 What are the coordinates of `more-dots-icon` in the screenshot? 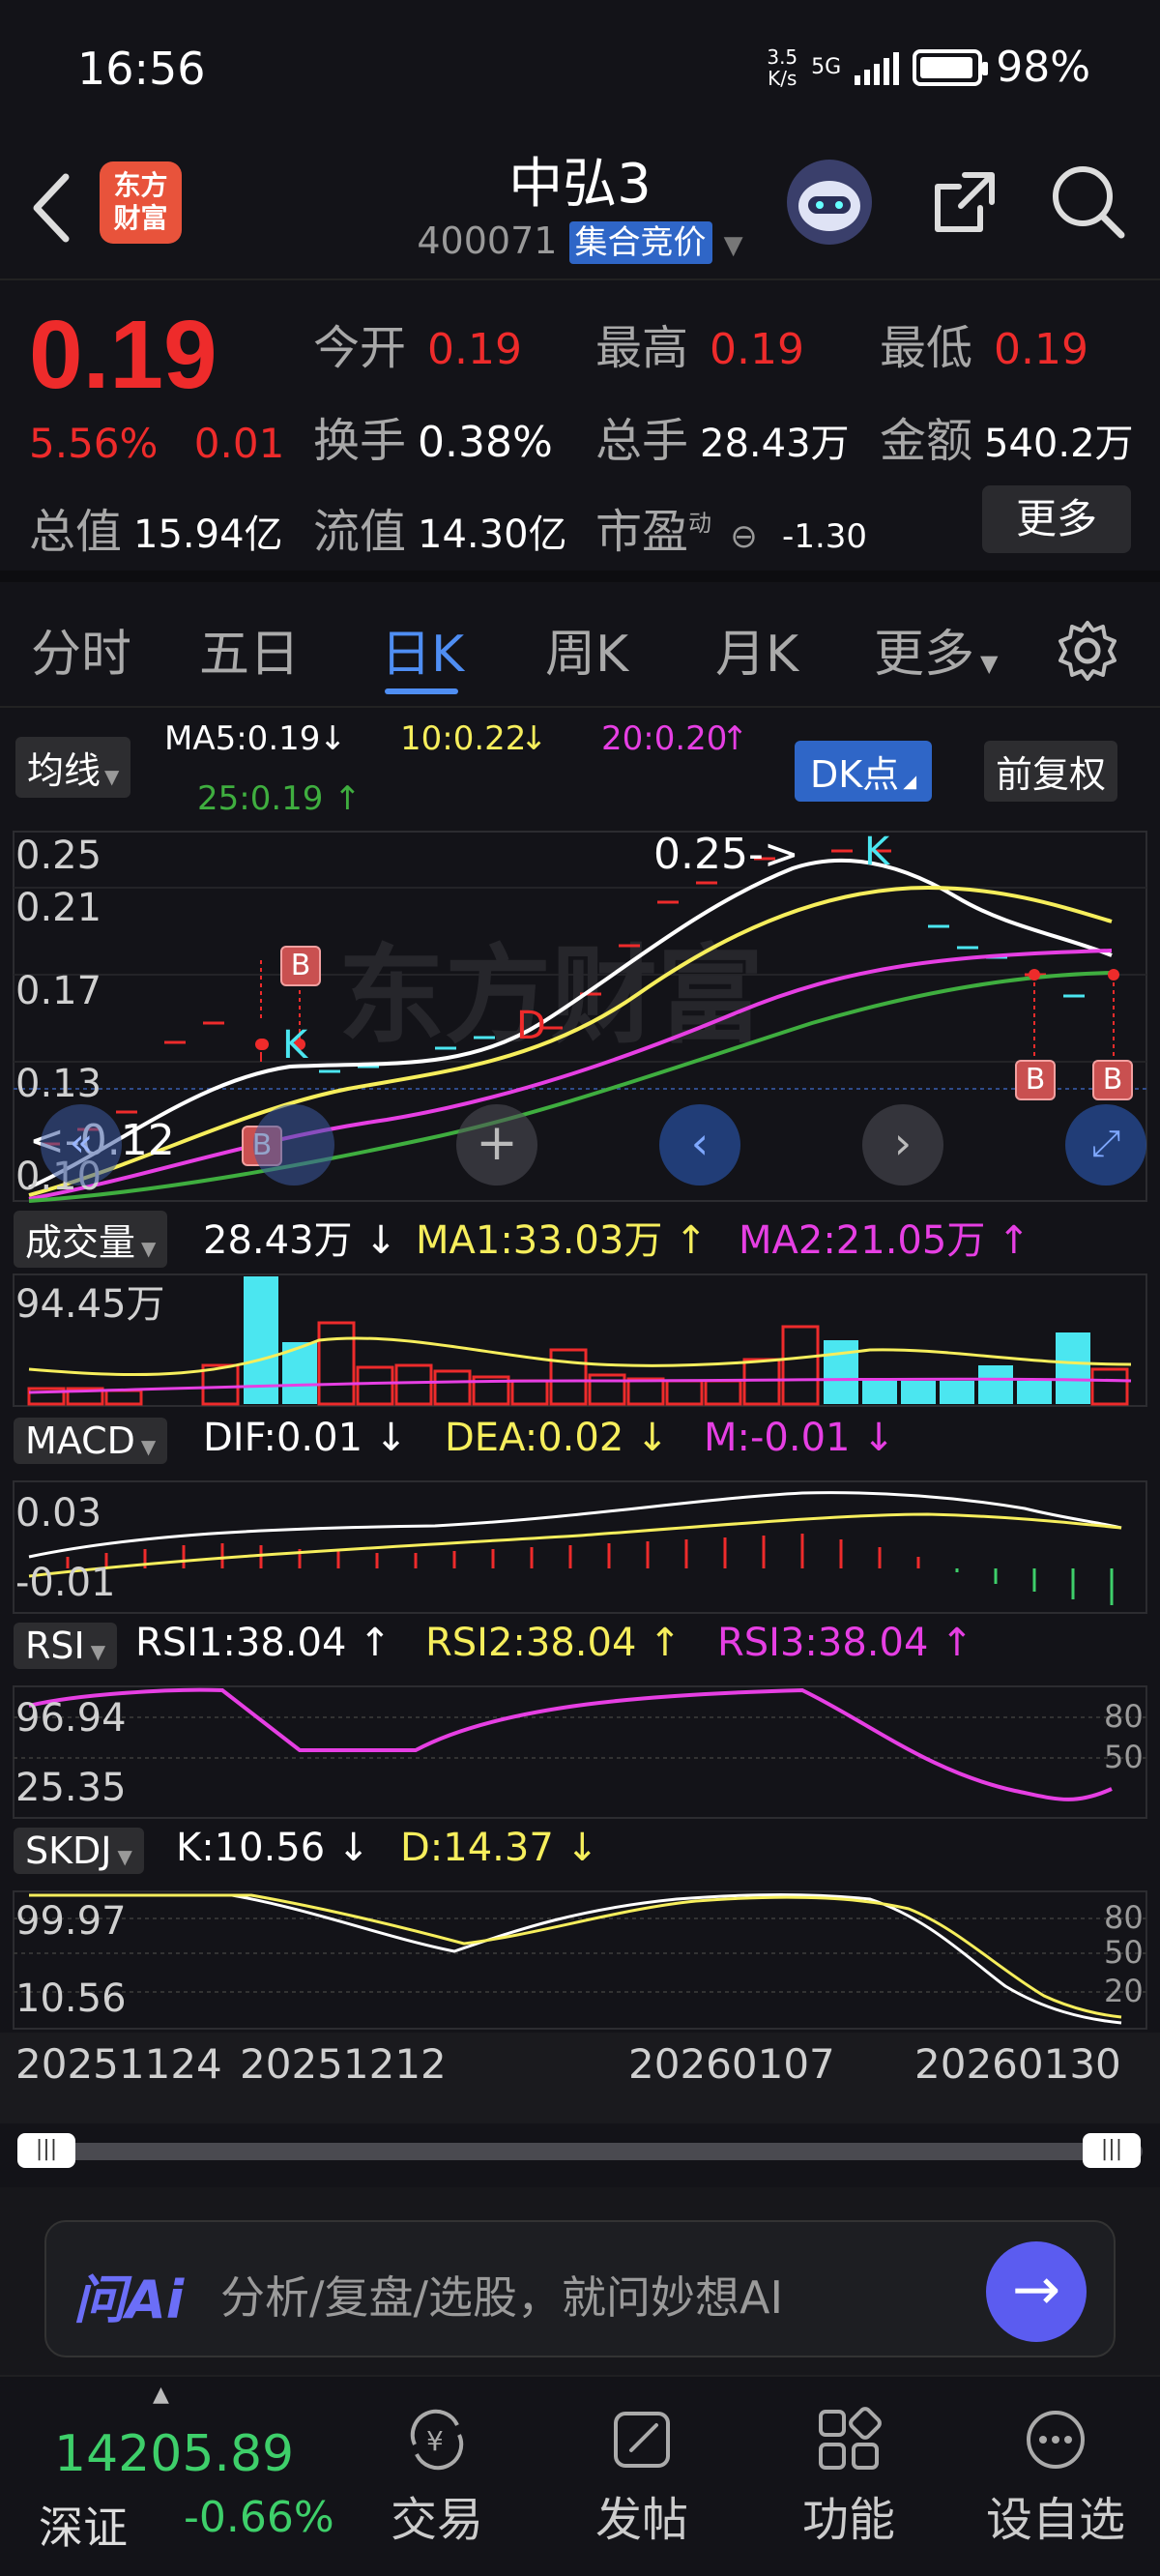 It's located at (1056, 2440).